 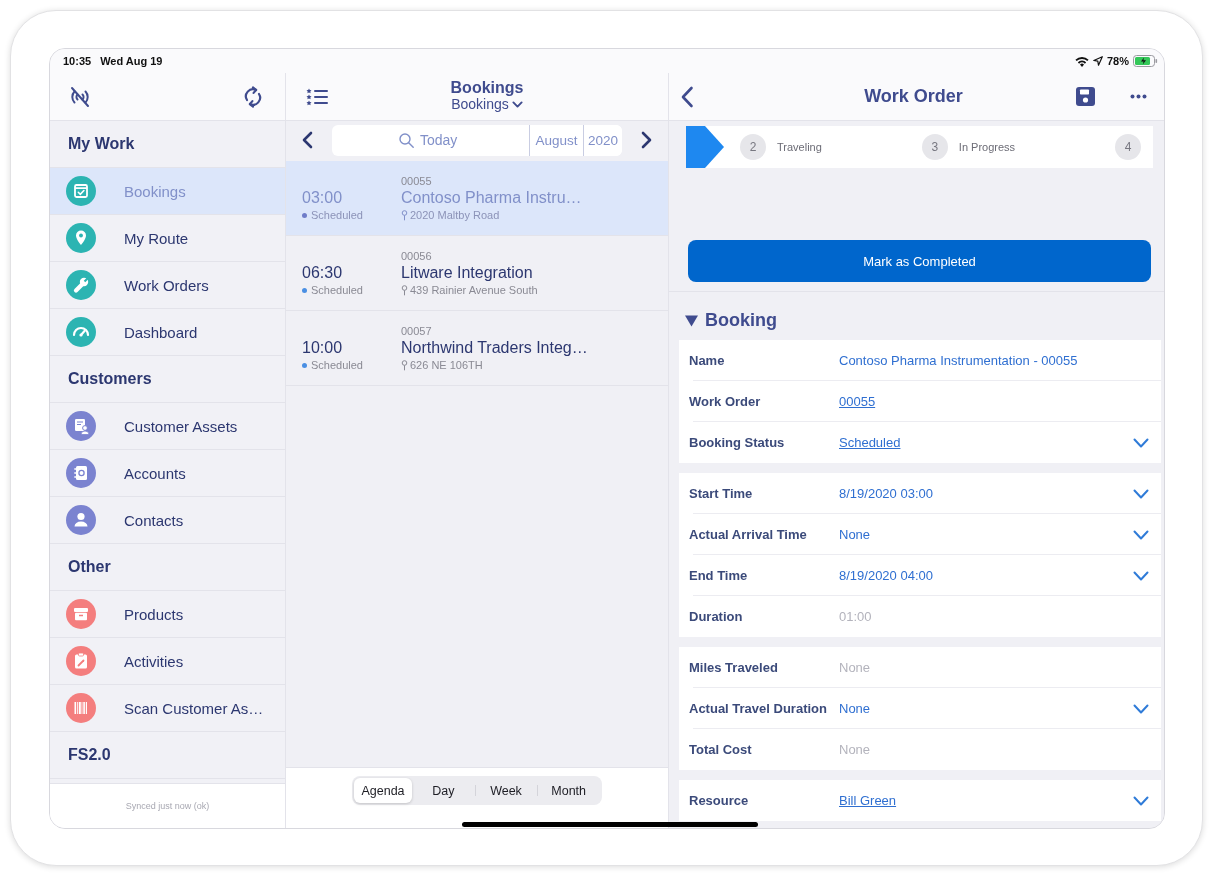 What do you see at coordinates (167, 614) in the screenshot?
I see `sidebar-item: Products` at bounding box center [167, 614].